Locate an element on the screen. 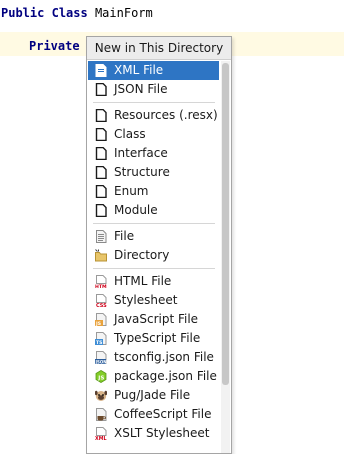 This screenshot has height=454, width=344. menu-item-label: package.json File is located at coordinates (165, 376).